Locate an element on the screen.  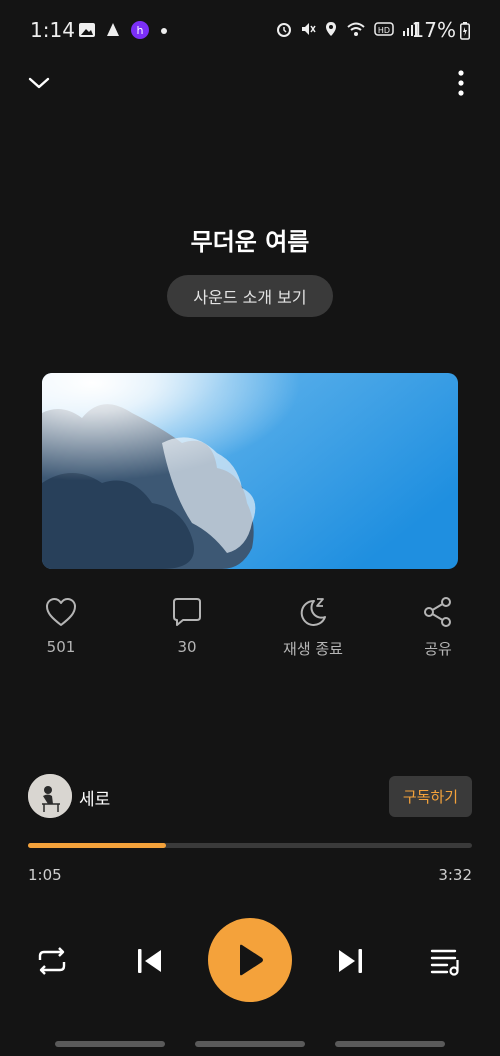
progress-fill is located at coordinates (97, 845).